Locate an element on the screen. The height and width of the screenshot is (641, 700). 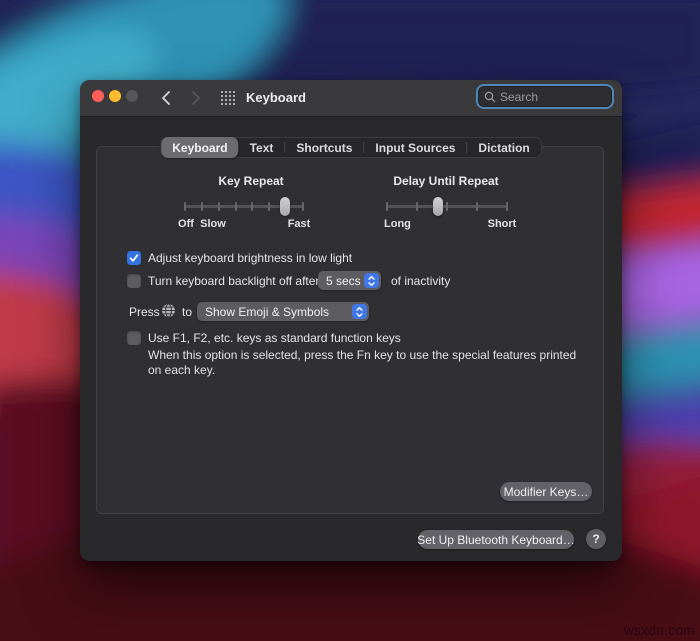
search-placeholder: Search is located at coordinates (519, 96).